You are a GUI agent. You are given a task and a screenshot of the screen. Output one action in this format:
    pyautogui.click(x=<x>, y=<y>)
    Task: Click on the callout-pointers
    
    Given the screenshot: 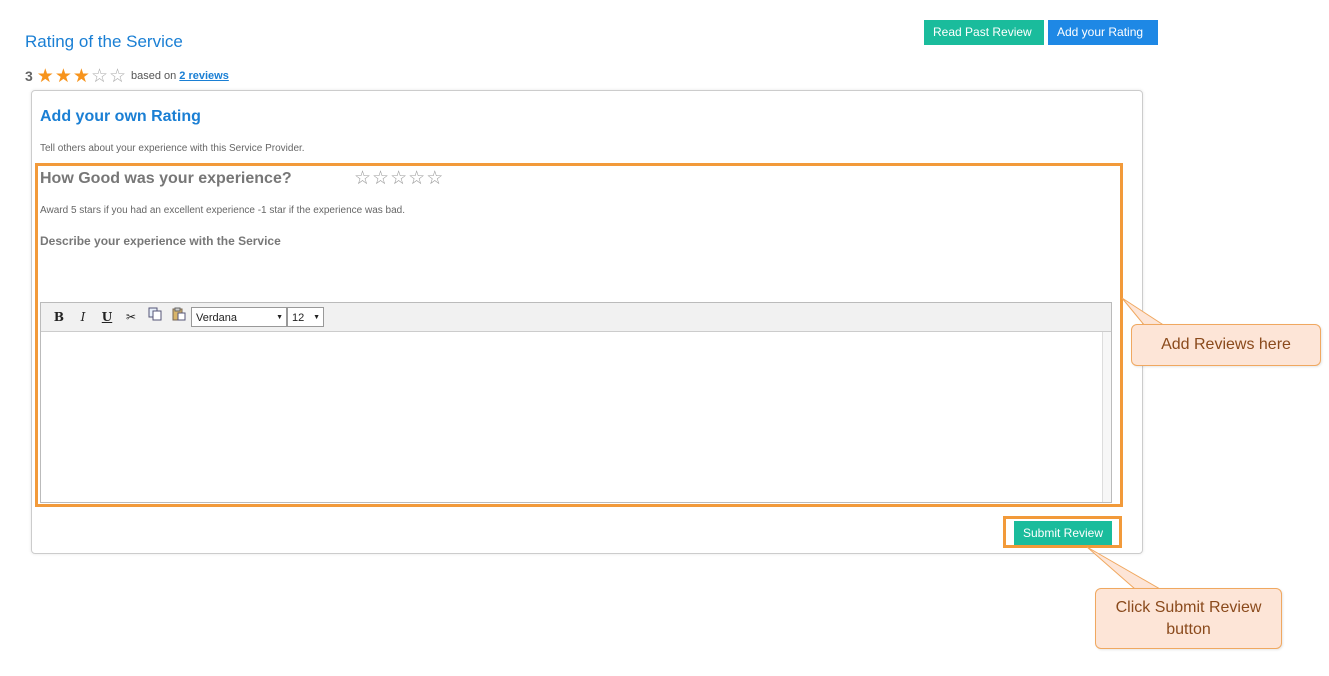 What is the action you would take?
    pyautogui.click(x=1126, y=443)
    